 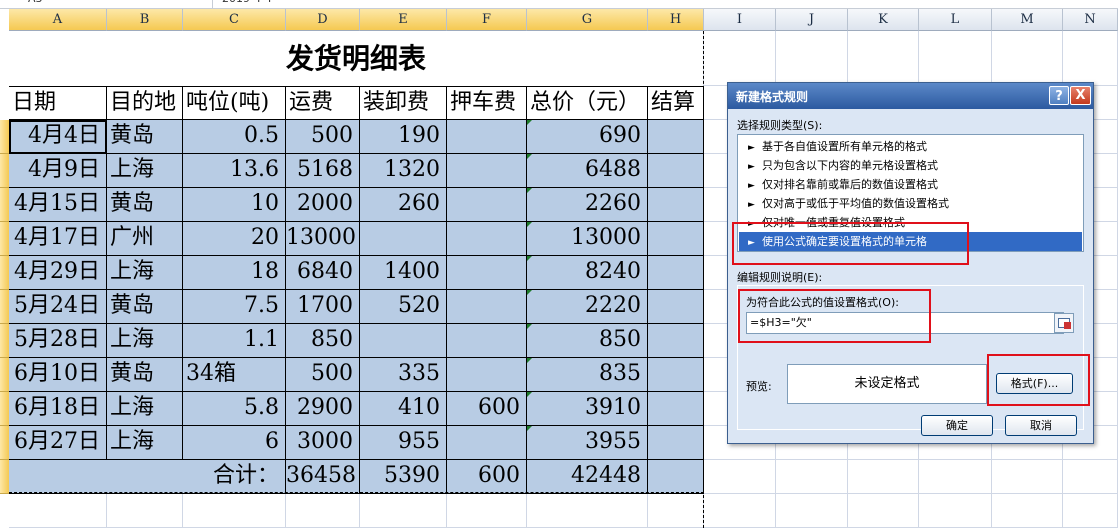 What do you see at coordinates (587, 341) in the screenshot?
I see `table-cell-total: 850` at bounding box center [587, 341].